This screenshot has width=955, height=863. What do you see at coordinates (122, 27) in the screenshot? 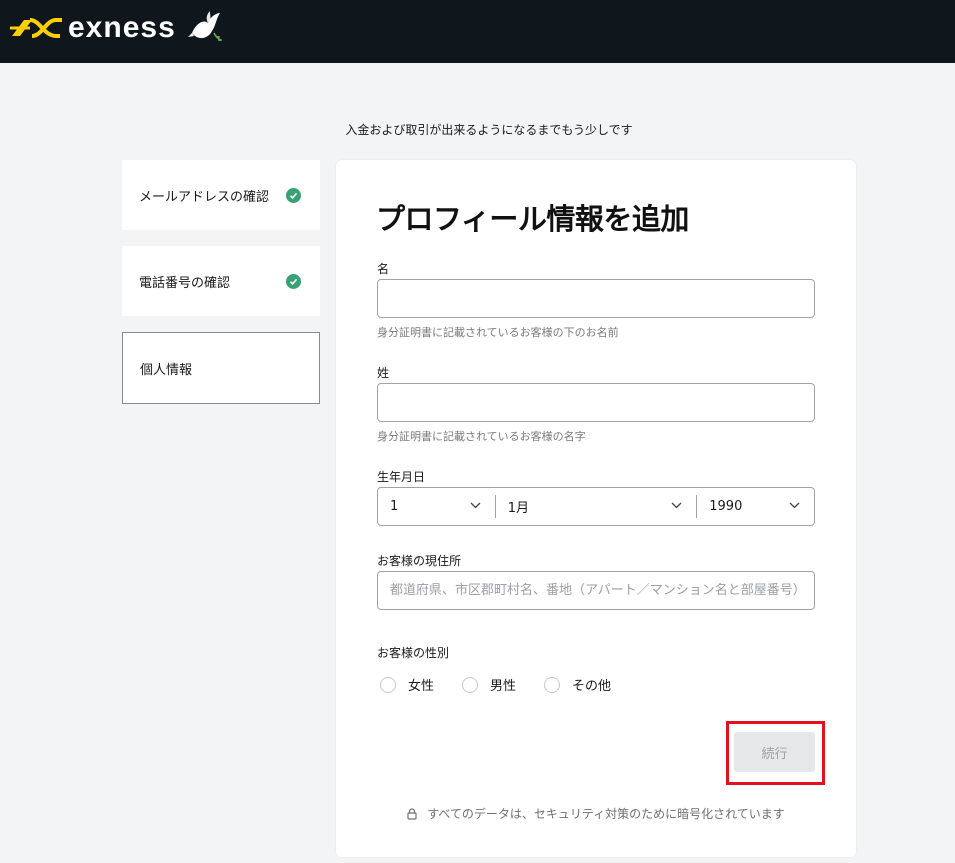
I see `brand-name: exness` at bounding box center [122, 27].